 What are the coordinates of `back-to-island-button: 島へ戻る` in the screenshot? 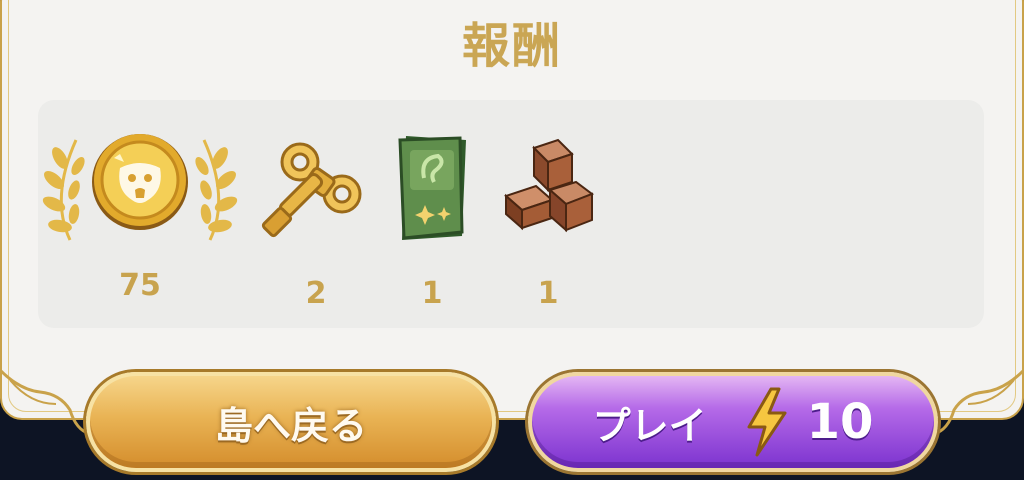 It's located at (291, 422).